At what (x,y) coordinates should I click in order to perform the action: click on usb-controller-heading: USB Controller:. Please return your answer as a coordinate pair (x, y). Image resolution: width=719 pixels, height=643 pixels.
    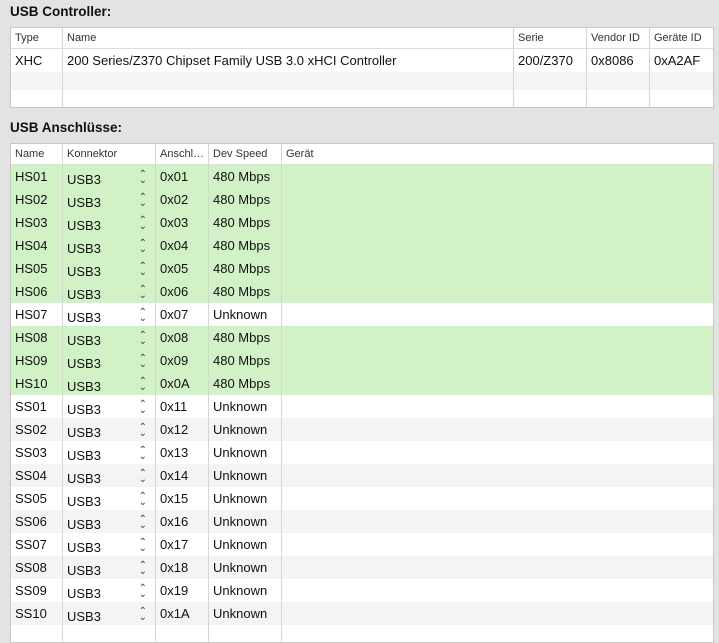
    Looking at the image, I should click on (61, 11).